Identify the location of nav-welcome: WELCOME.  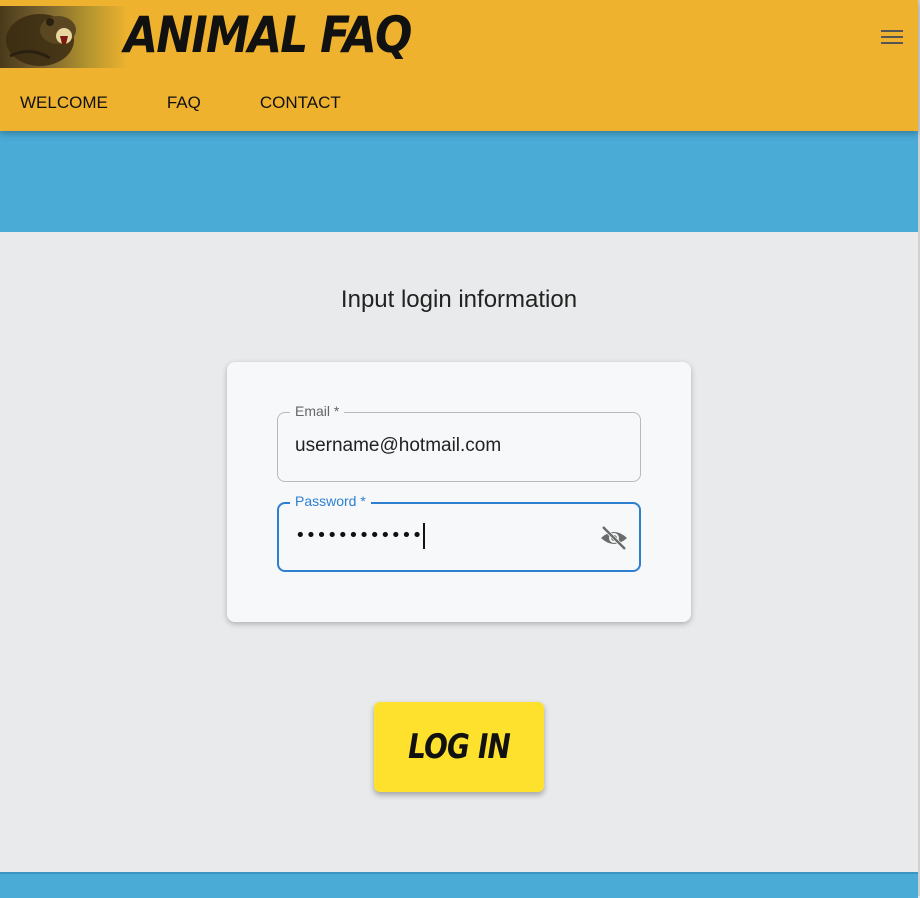
(64, 103).